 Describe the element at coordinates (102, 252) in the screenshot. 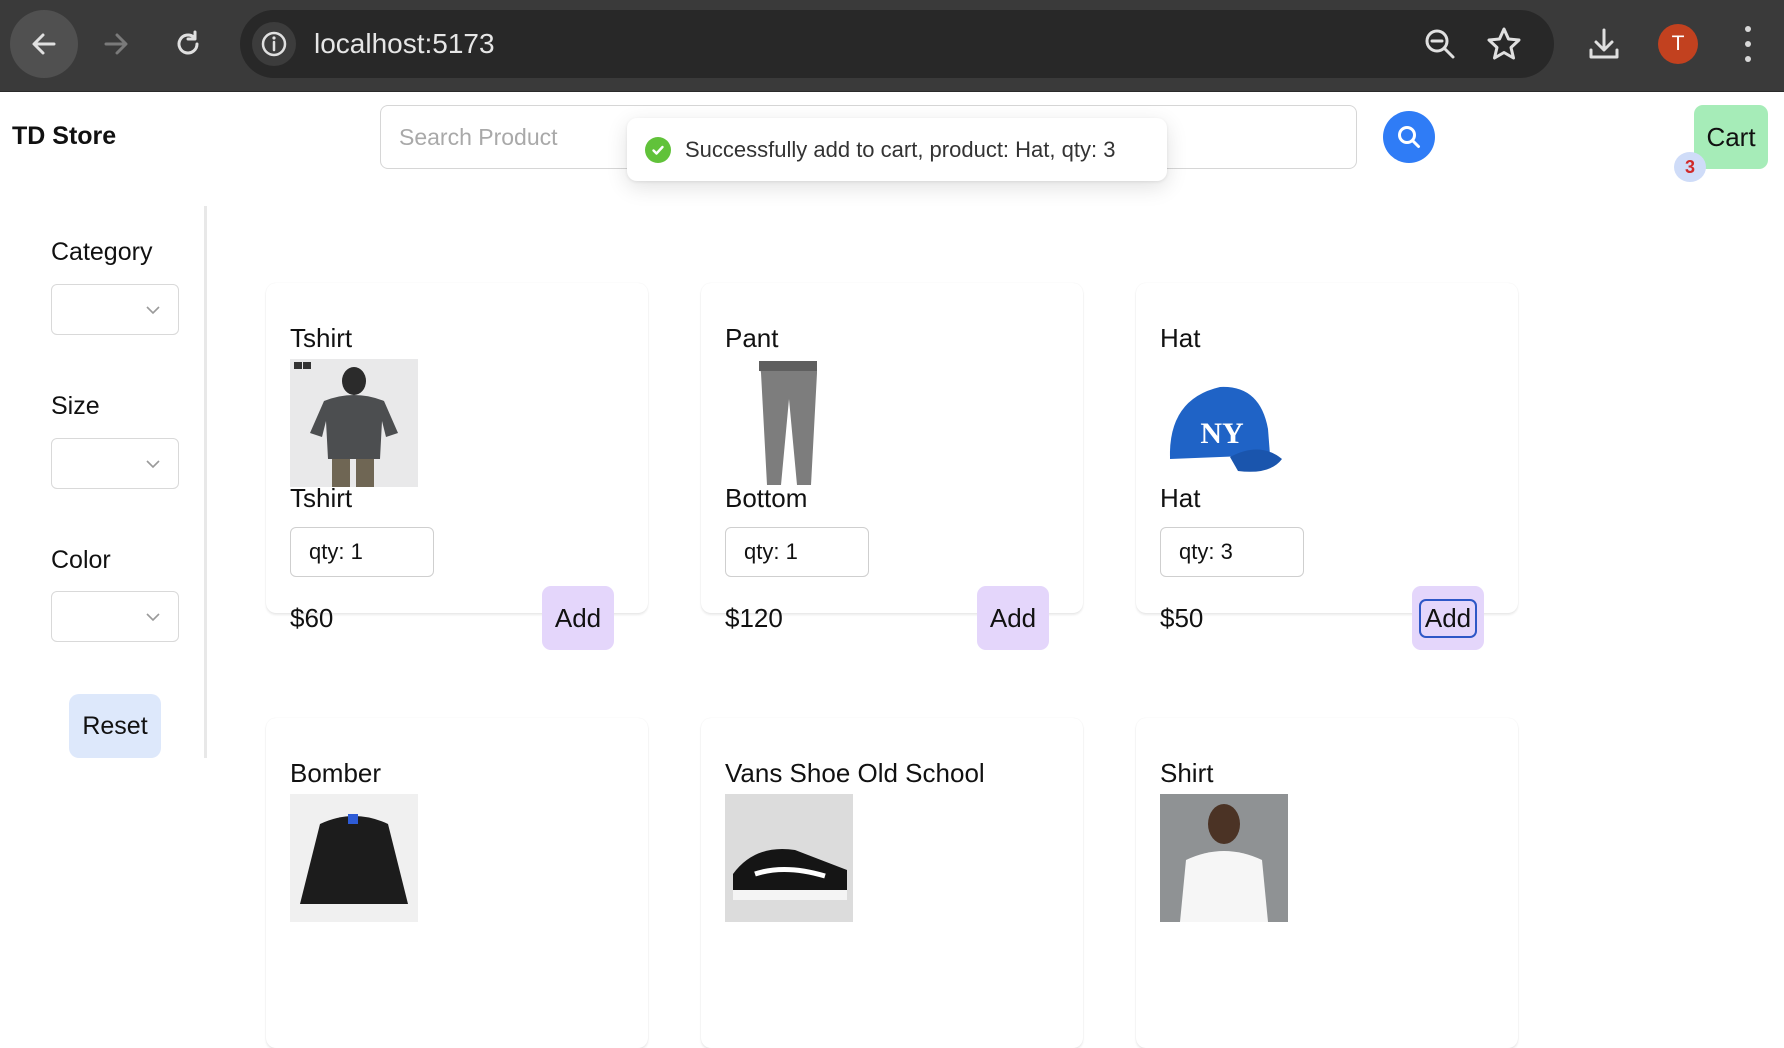

I see `category-filter-label: Category` at that location.